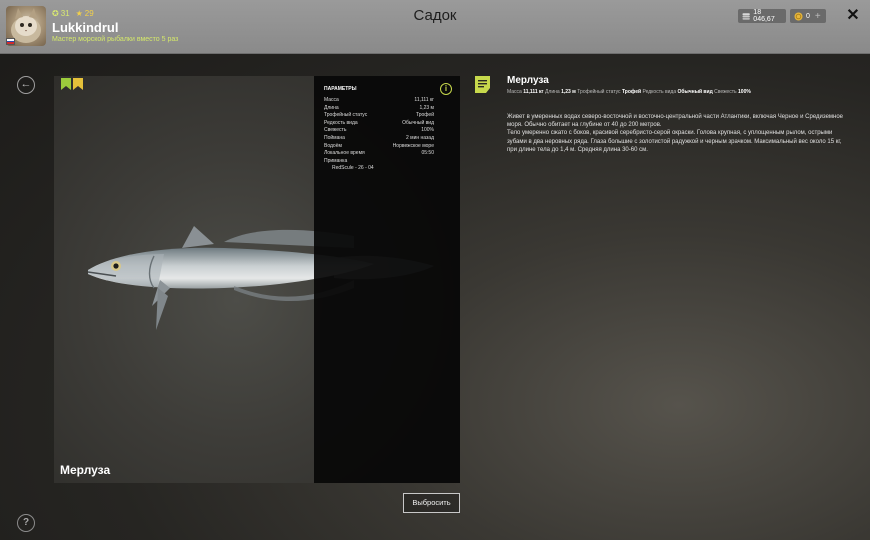  Describe the element at coordinates (808, 16) in the screenshot. I see `gold-balance: 0 +` at that location.